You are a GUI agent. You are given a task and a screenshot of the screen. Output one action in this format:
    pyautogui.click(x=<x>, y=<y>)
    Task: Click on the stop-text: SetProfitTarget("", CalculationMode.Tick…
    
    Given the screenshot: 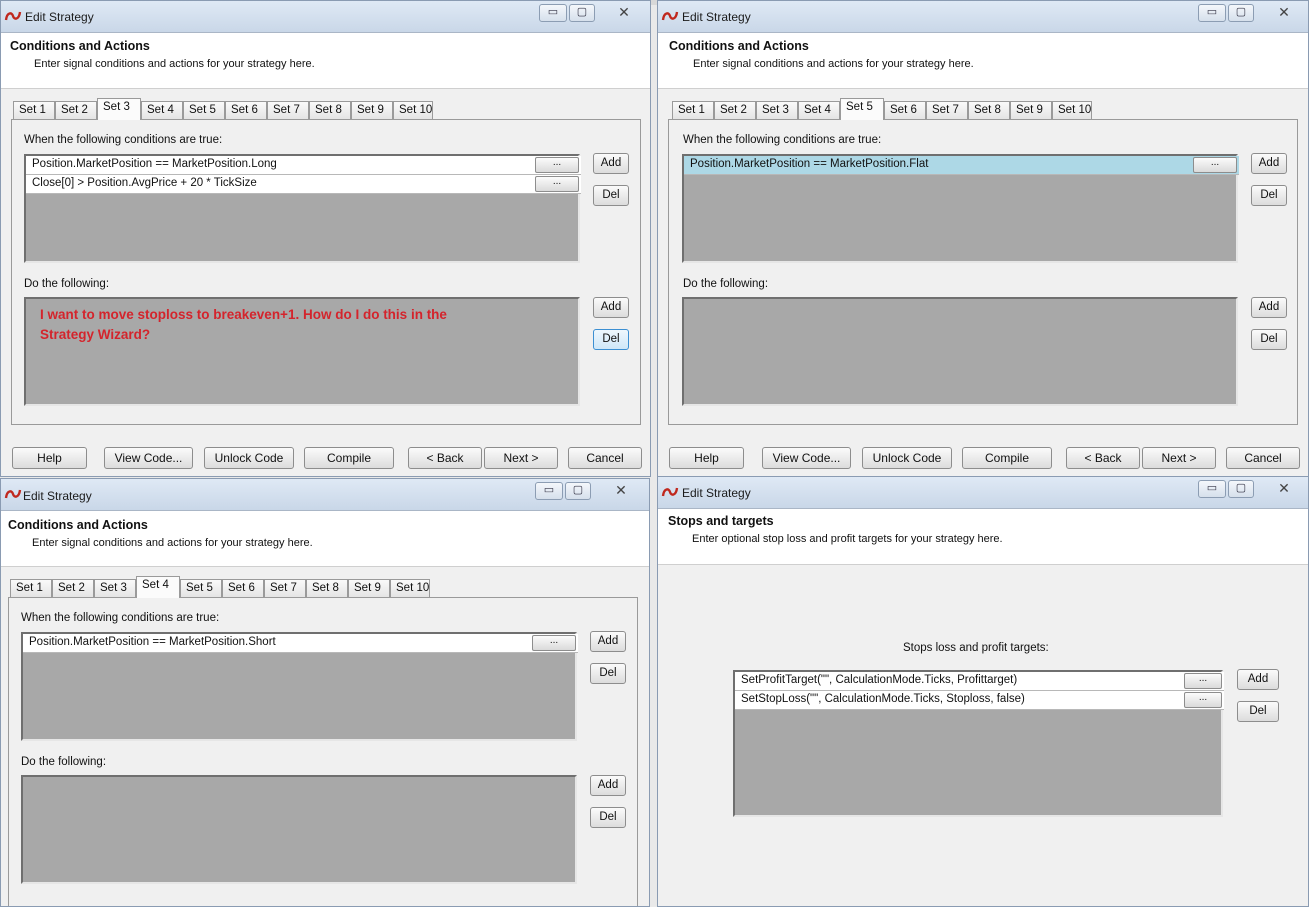 What is the action you would take?
    pyautogui.click(x=879, y=680)
    